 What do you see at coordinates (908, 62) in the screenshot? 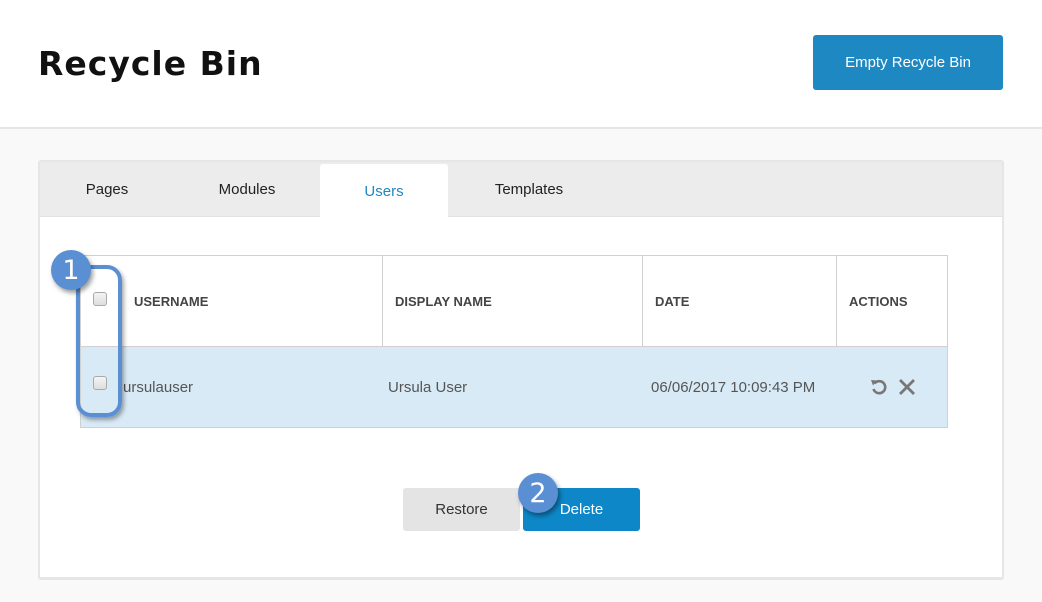
I see `empty-recycle-bin-button: Empty Recycle Bin` at bounding box center [908, 62].